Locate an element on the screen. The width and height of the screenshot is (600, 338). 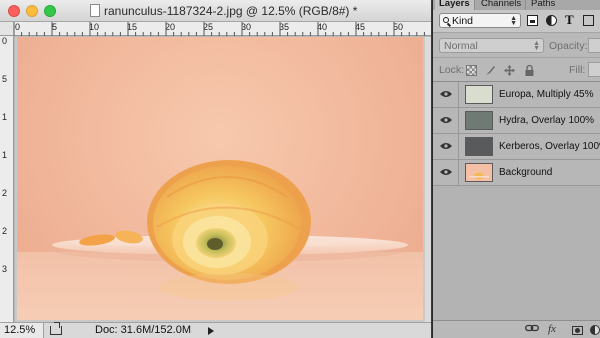
link-icon is located at coordinates (532, 329).